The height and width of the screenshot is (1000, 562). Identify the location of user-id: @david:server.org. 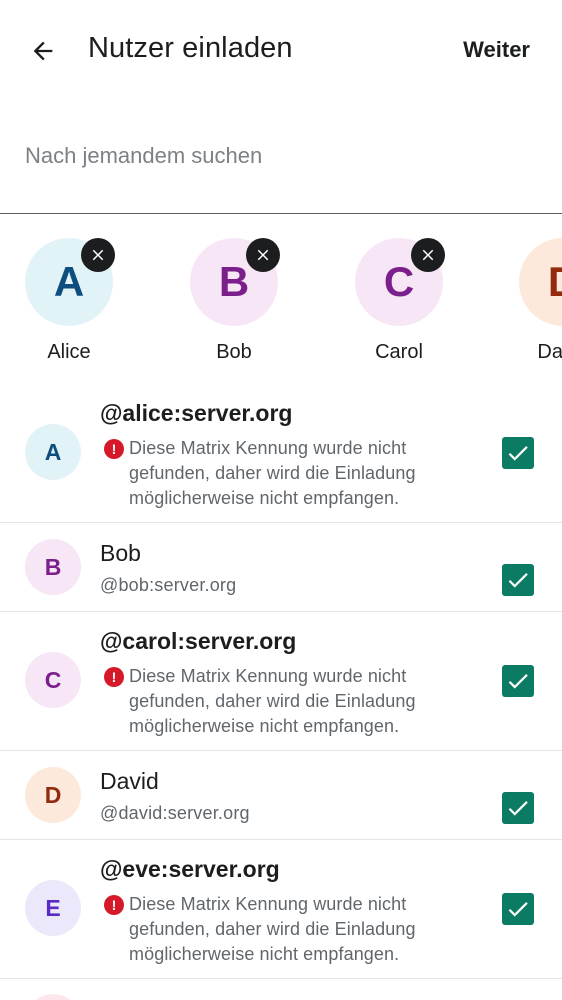
(175, 813).